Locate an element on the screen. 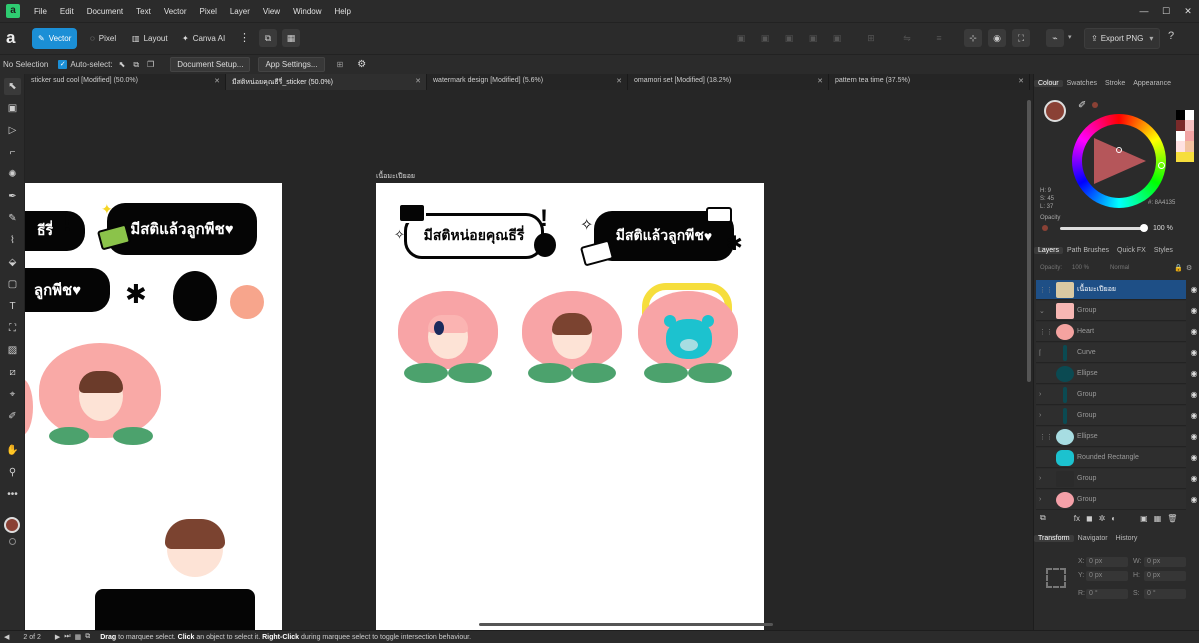  fx-icon: fx is located at coordinates (1077, 518).